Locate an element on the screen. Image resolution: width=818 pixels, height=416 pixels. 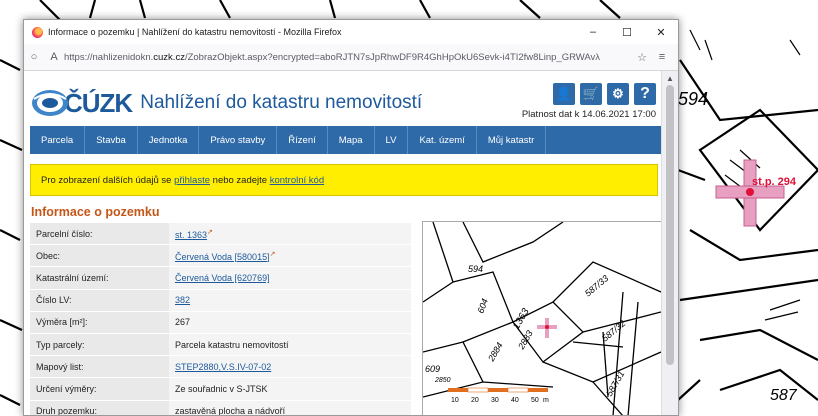
row-value: Ze souřadnic v S-JTSK is located at coordinates (290, 389).